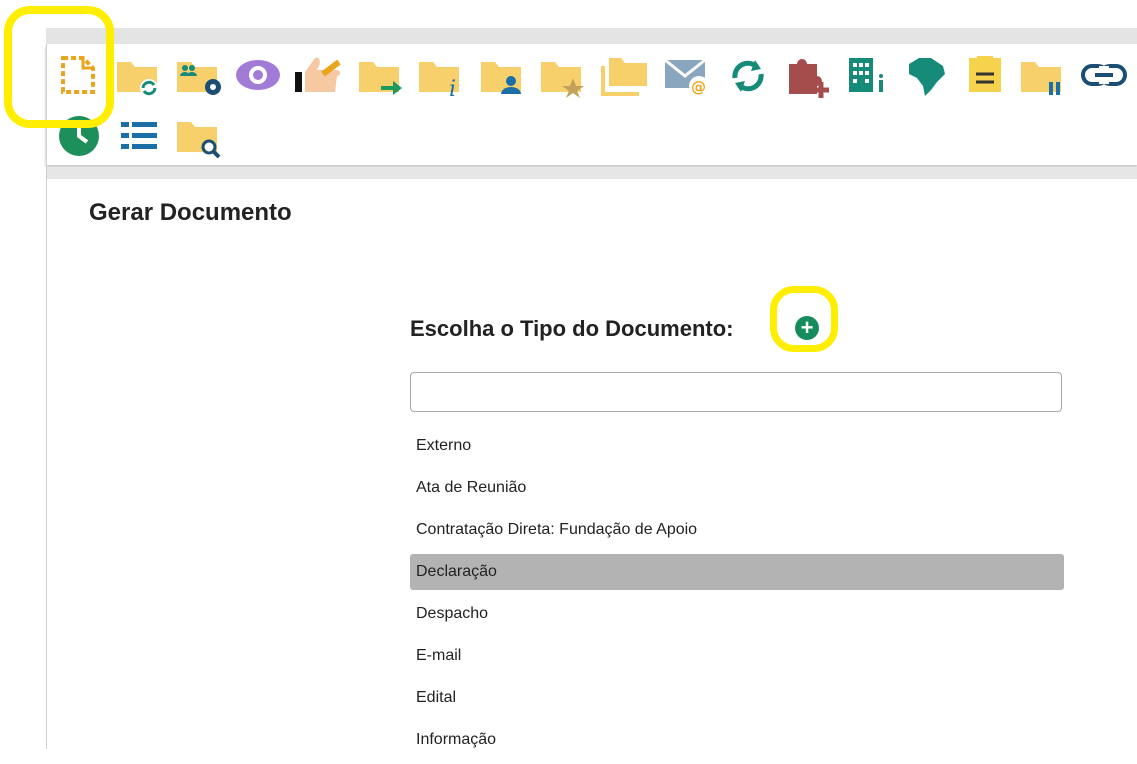 The image size is (1137, 764). What do you see at coordinates (592, 173) in the screenshot?
I see `content-top-separator` at bounding box center [592, 173].